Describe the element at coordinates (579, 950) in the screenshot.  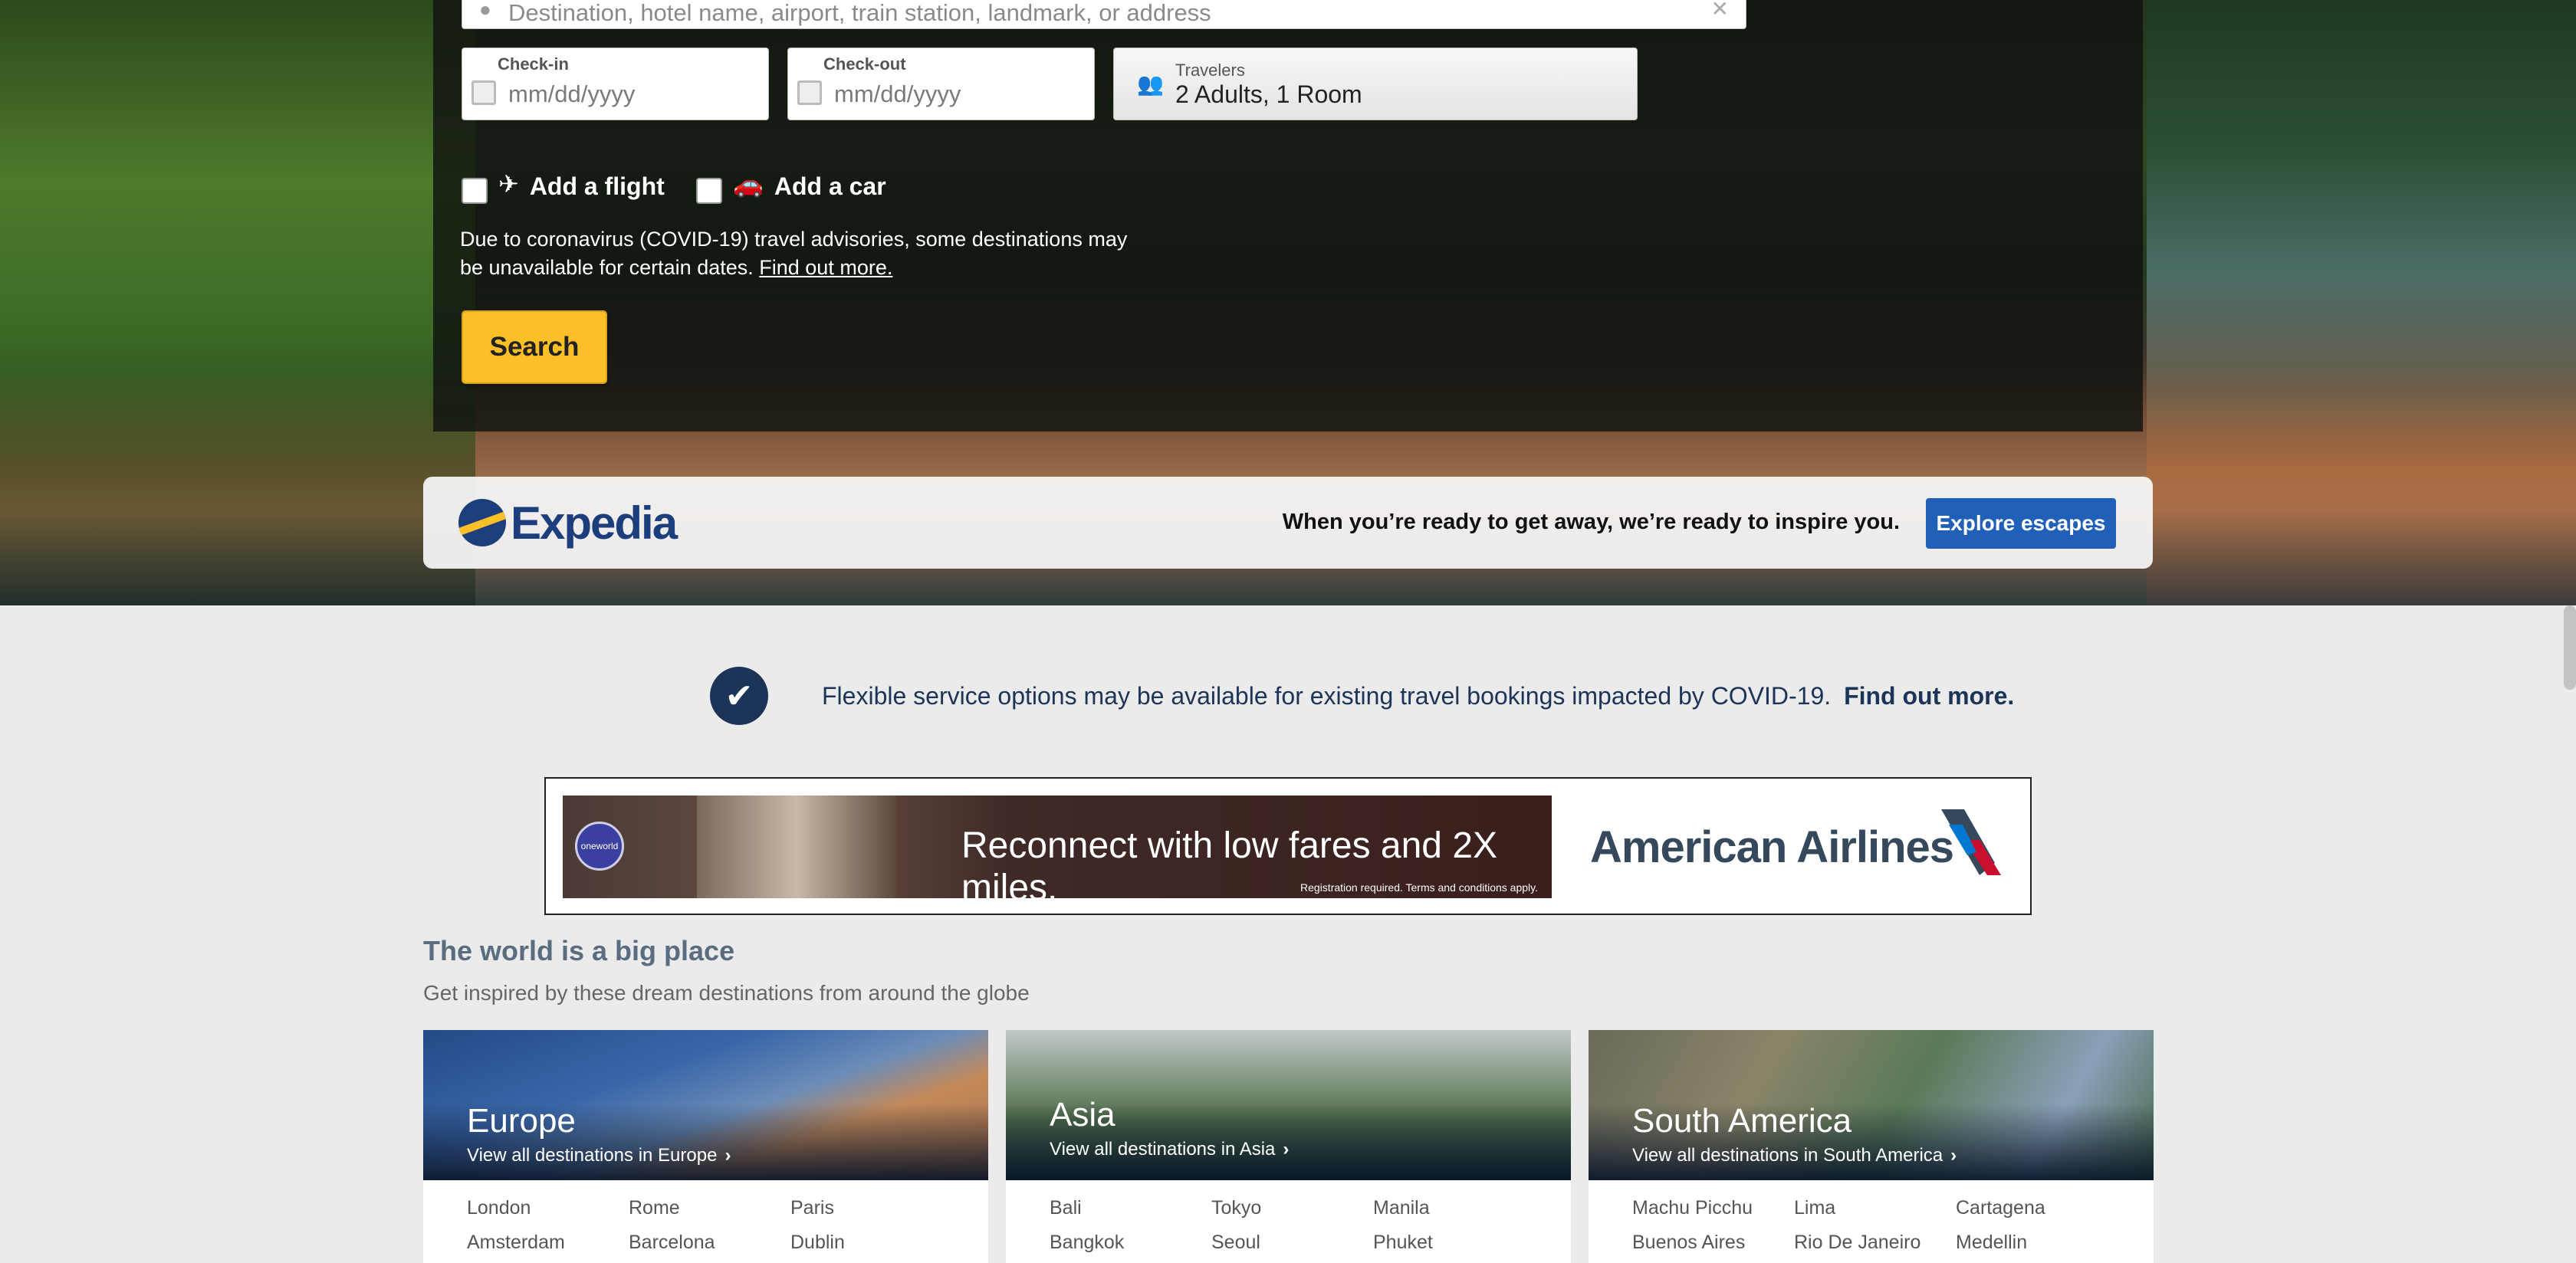
I see `destinations-title: The world is a big place` at that location.